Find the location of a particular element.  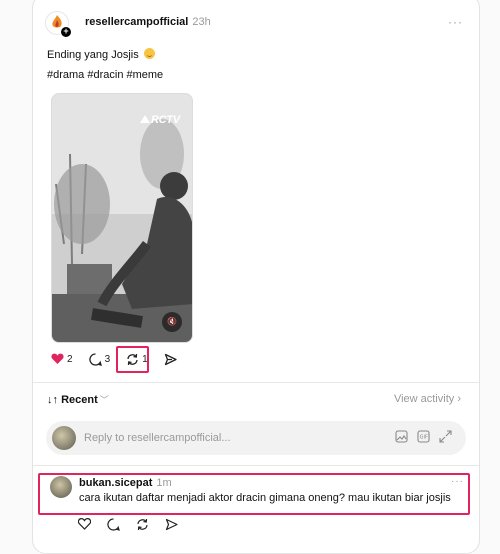

logo-triangle-icon is located at coordinates (145, 119).